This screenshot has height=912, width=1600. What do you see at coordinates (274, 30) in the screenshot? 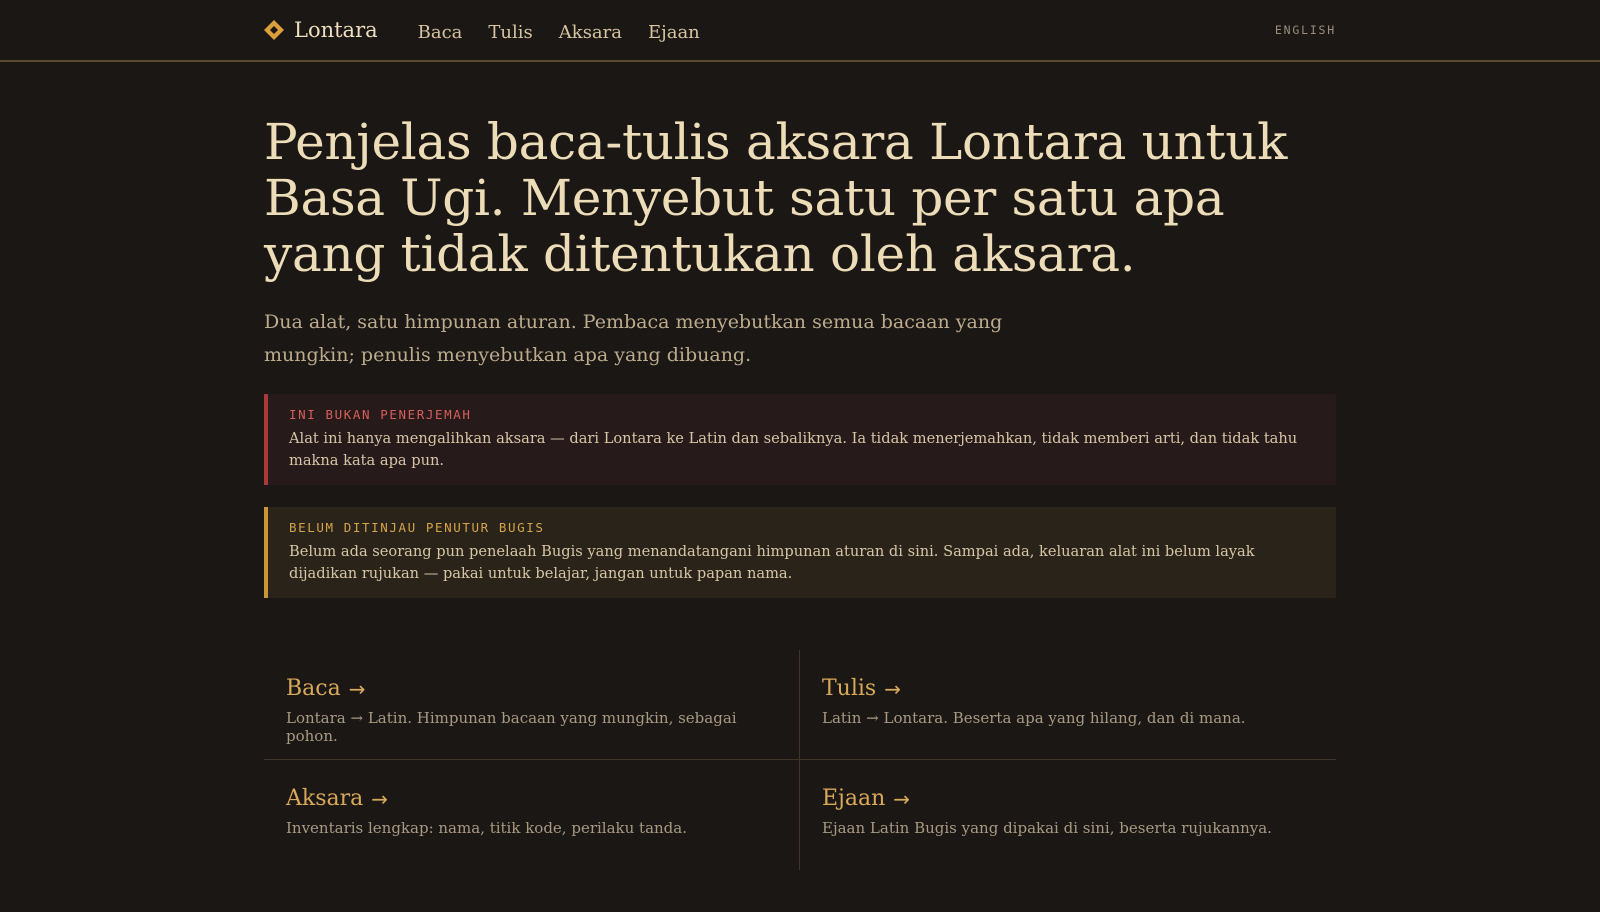
I see `diamond-icon` at bounding box center [274, 30].